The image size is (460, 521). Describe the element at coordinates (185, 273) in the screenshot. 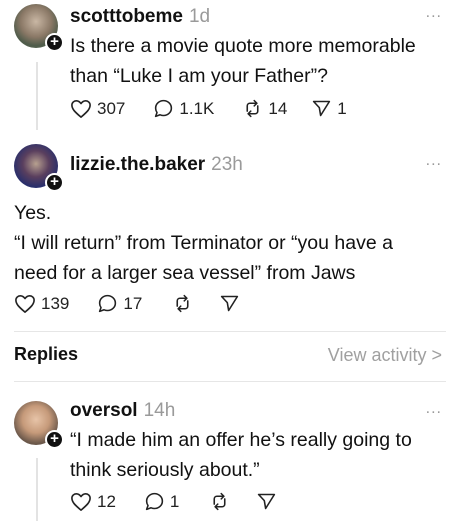

I see `post-text-line: need for a larger sea vessel” from Jaws` at that location.